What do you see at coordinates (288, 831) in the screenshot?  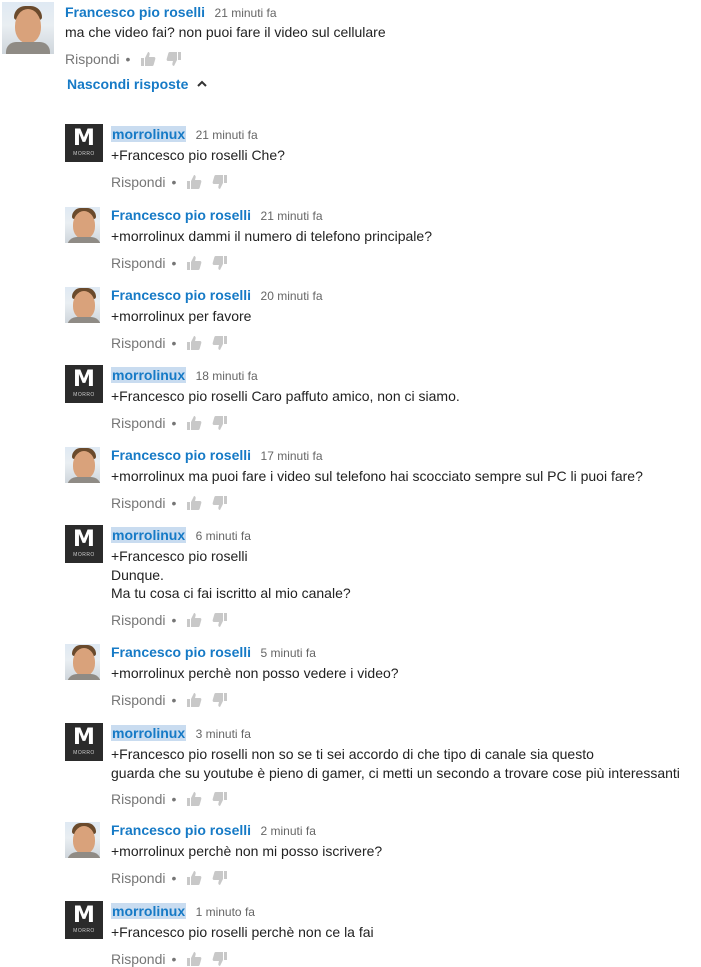 I see `comment-time: 2 minuti fa` at bounding box center [288, 831].